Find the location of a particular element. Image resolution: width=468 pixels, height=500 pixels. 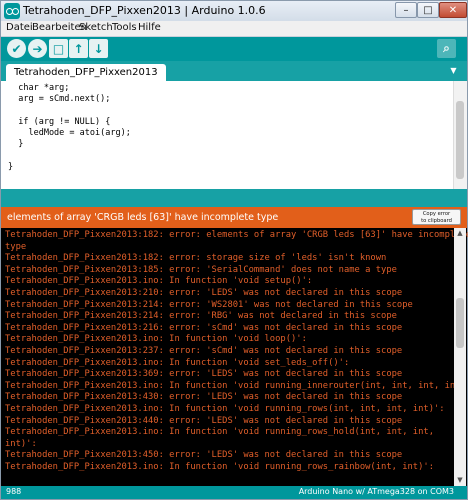

code-line: arg = sCmd.next(); is located at coordinates (59, 99).